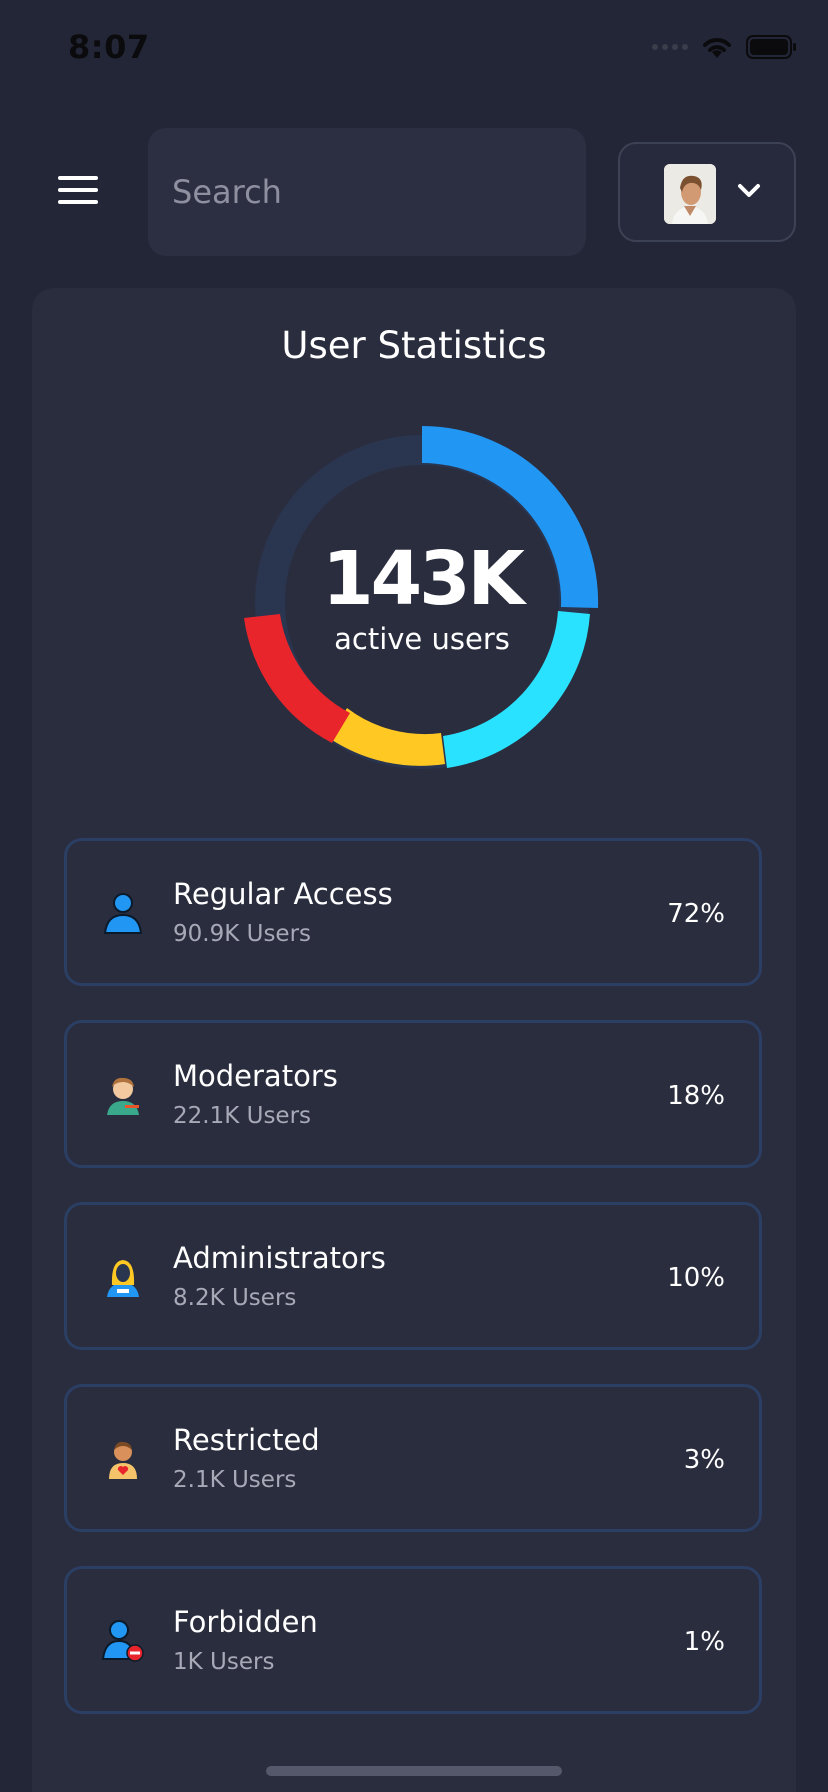 The width and height of the screenshot is (828, 1792). Describe the element at coordinates (242, 1116) in the screenshot. I see `stat-count: 22.1K Users` at that location.